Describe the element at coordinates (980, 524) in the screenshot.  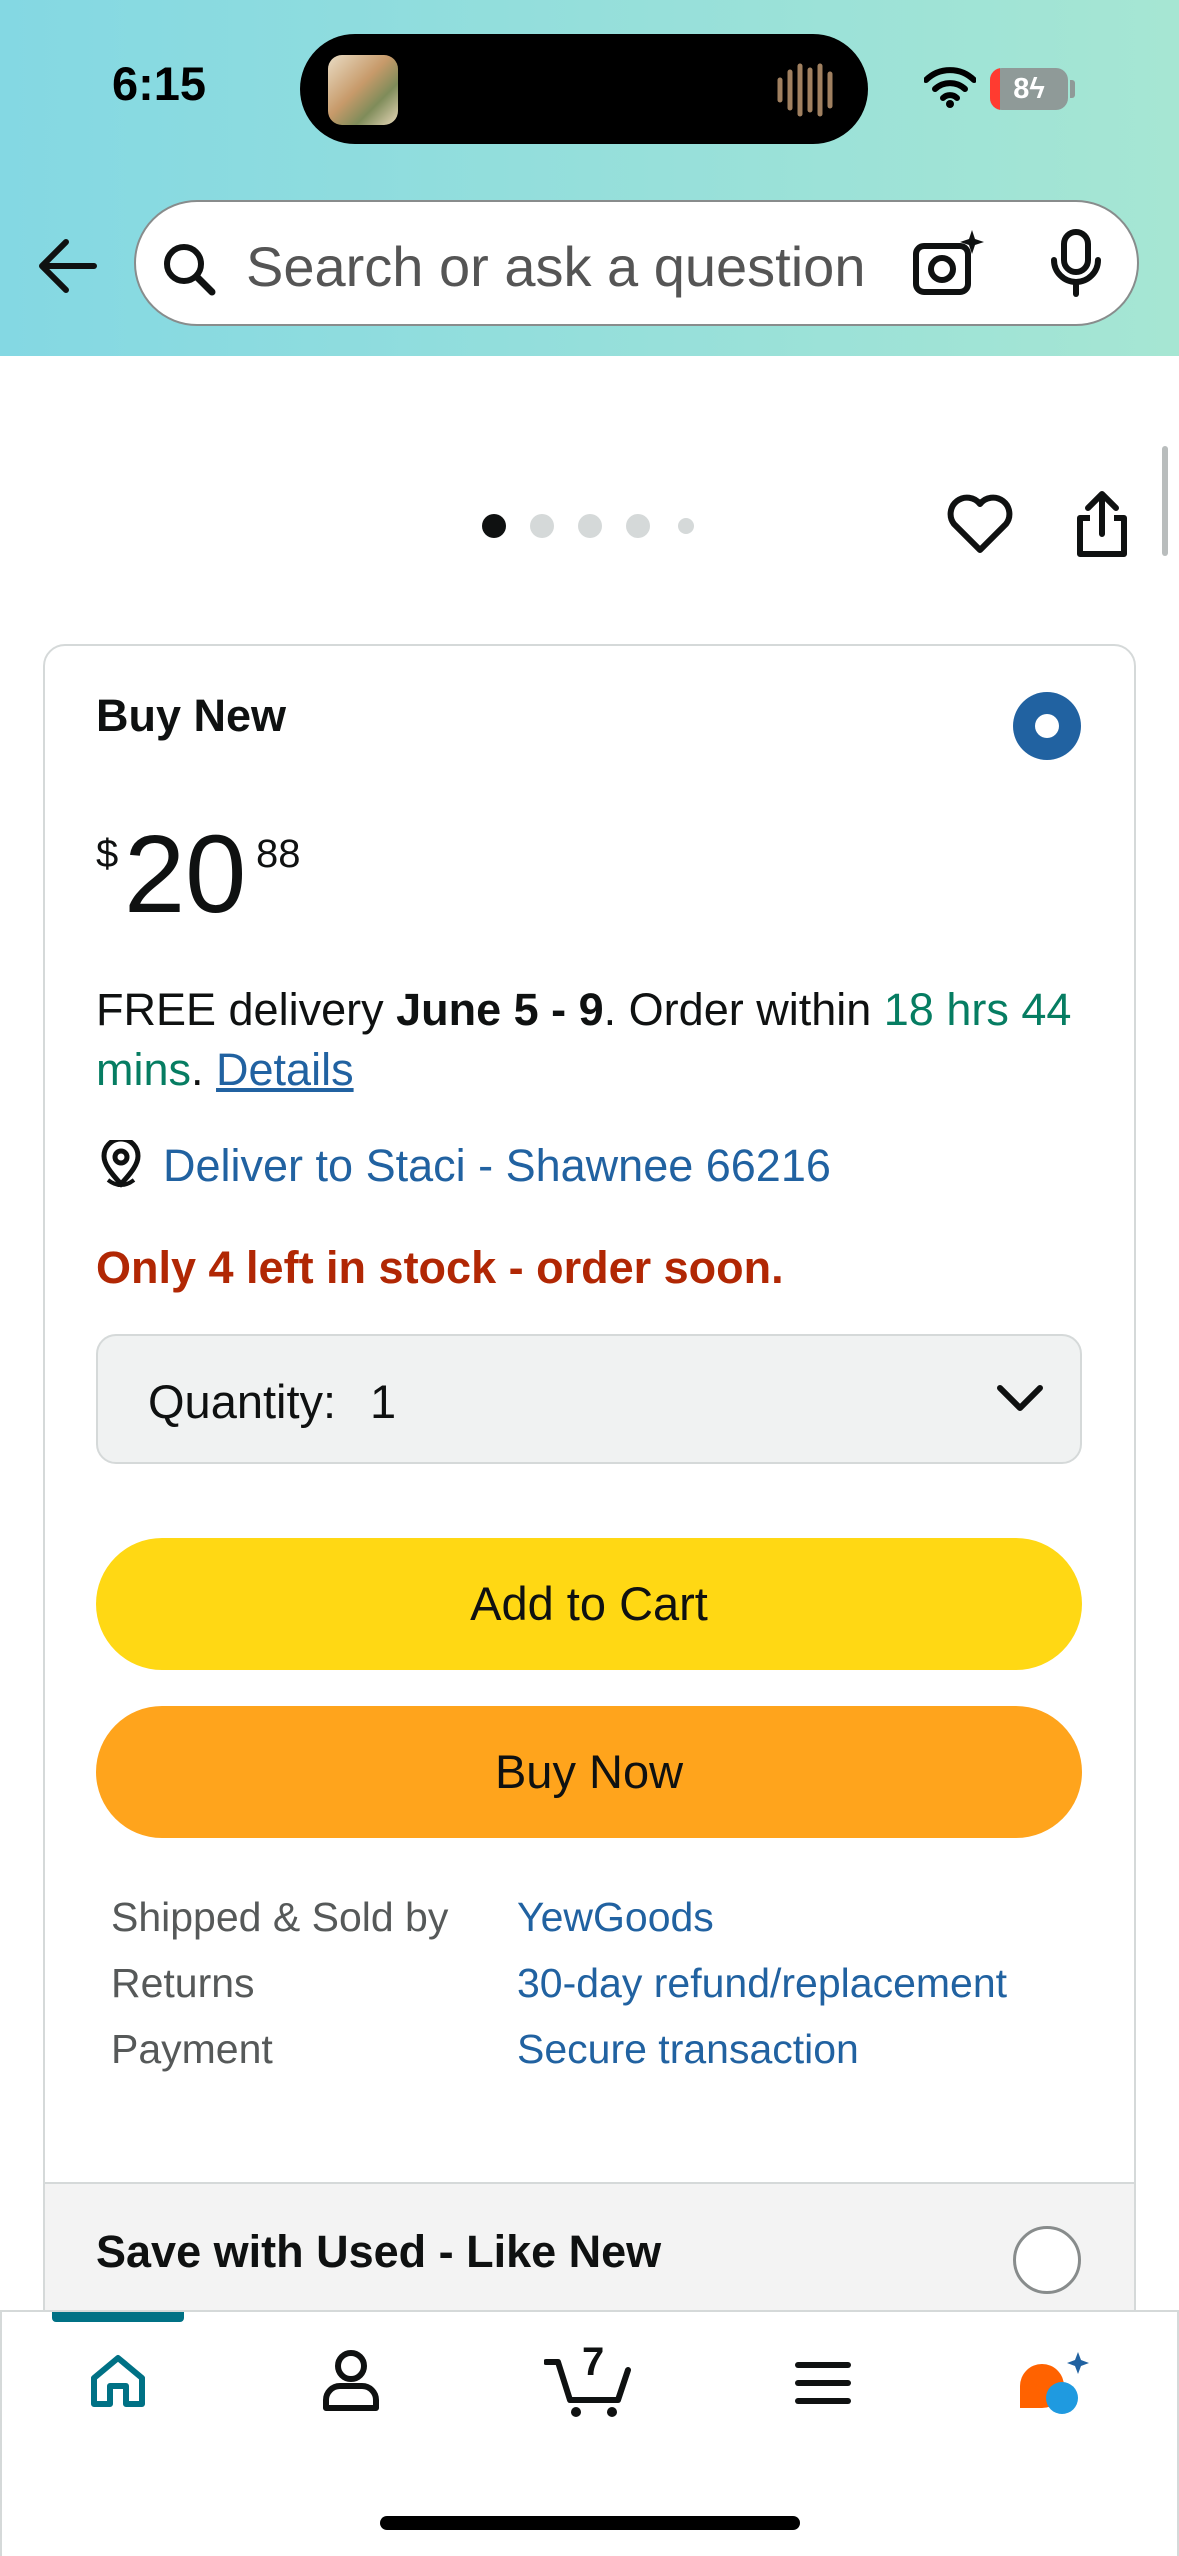
I see `heart-icon` at that location.